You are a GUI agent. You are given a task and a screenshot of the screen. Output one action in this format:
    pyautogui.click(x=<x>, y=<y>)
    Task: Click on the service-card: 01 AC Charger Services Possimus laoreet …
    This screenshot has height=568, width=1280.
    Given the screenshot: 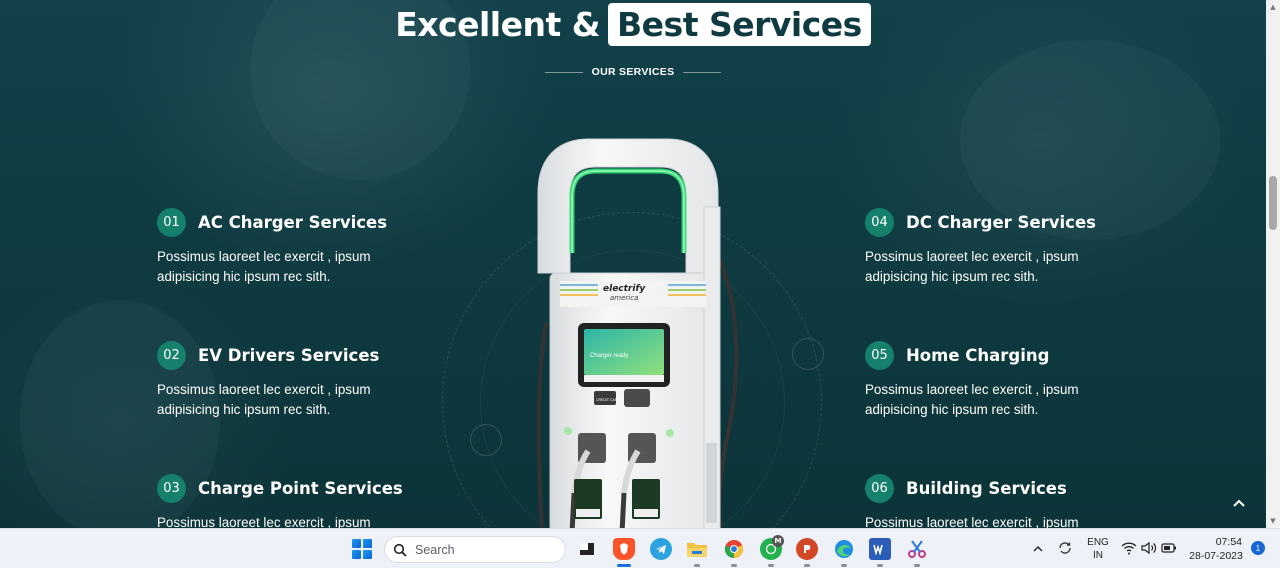 What is the action you would take?
    pyautogui.click(x=287, y=247)
    